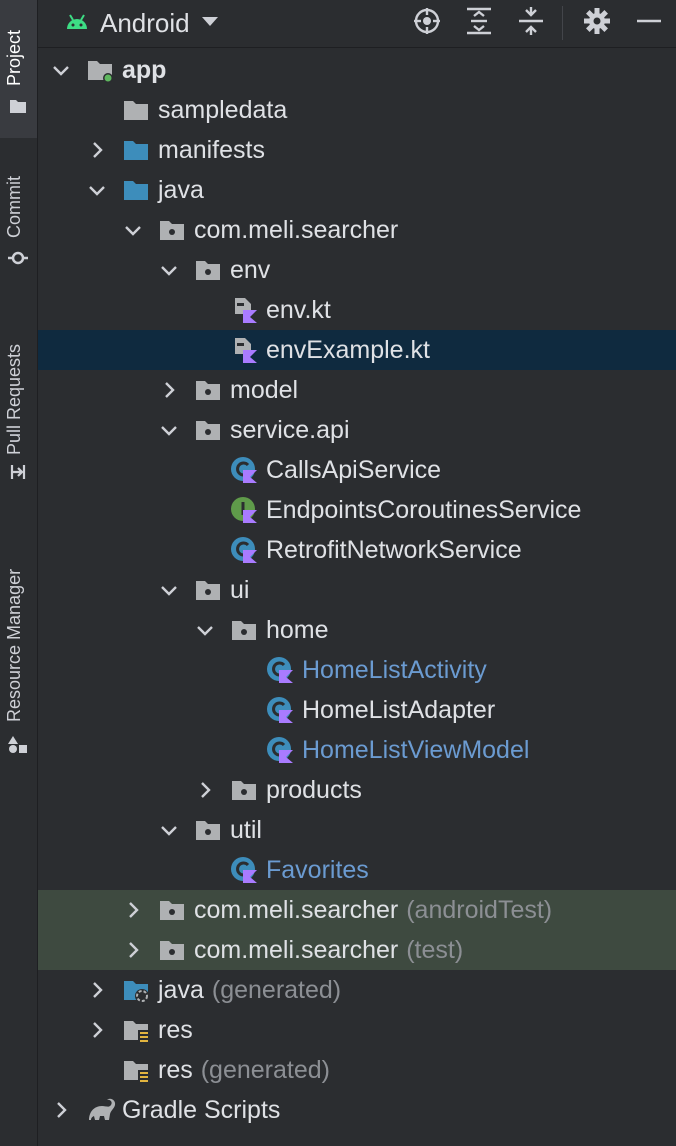 The height and width of the screenshot is (1146, 676). Describe the element at coordinates (239, 590) in the screenshot. I see `tree-node-text: ui` at that location.